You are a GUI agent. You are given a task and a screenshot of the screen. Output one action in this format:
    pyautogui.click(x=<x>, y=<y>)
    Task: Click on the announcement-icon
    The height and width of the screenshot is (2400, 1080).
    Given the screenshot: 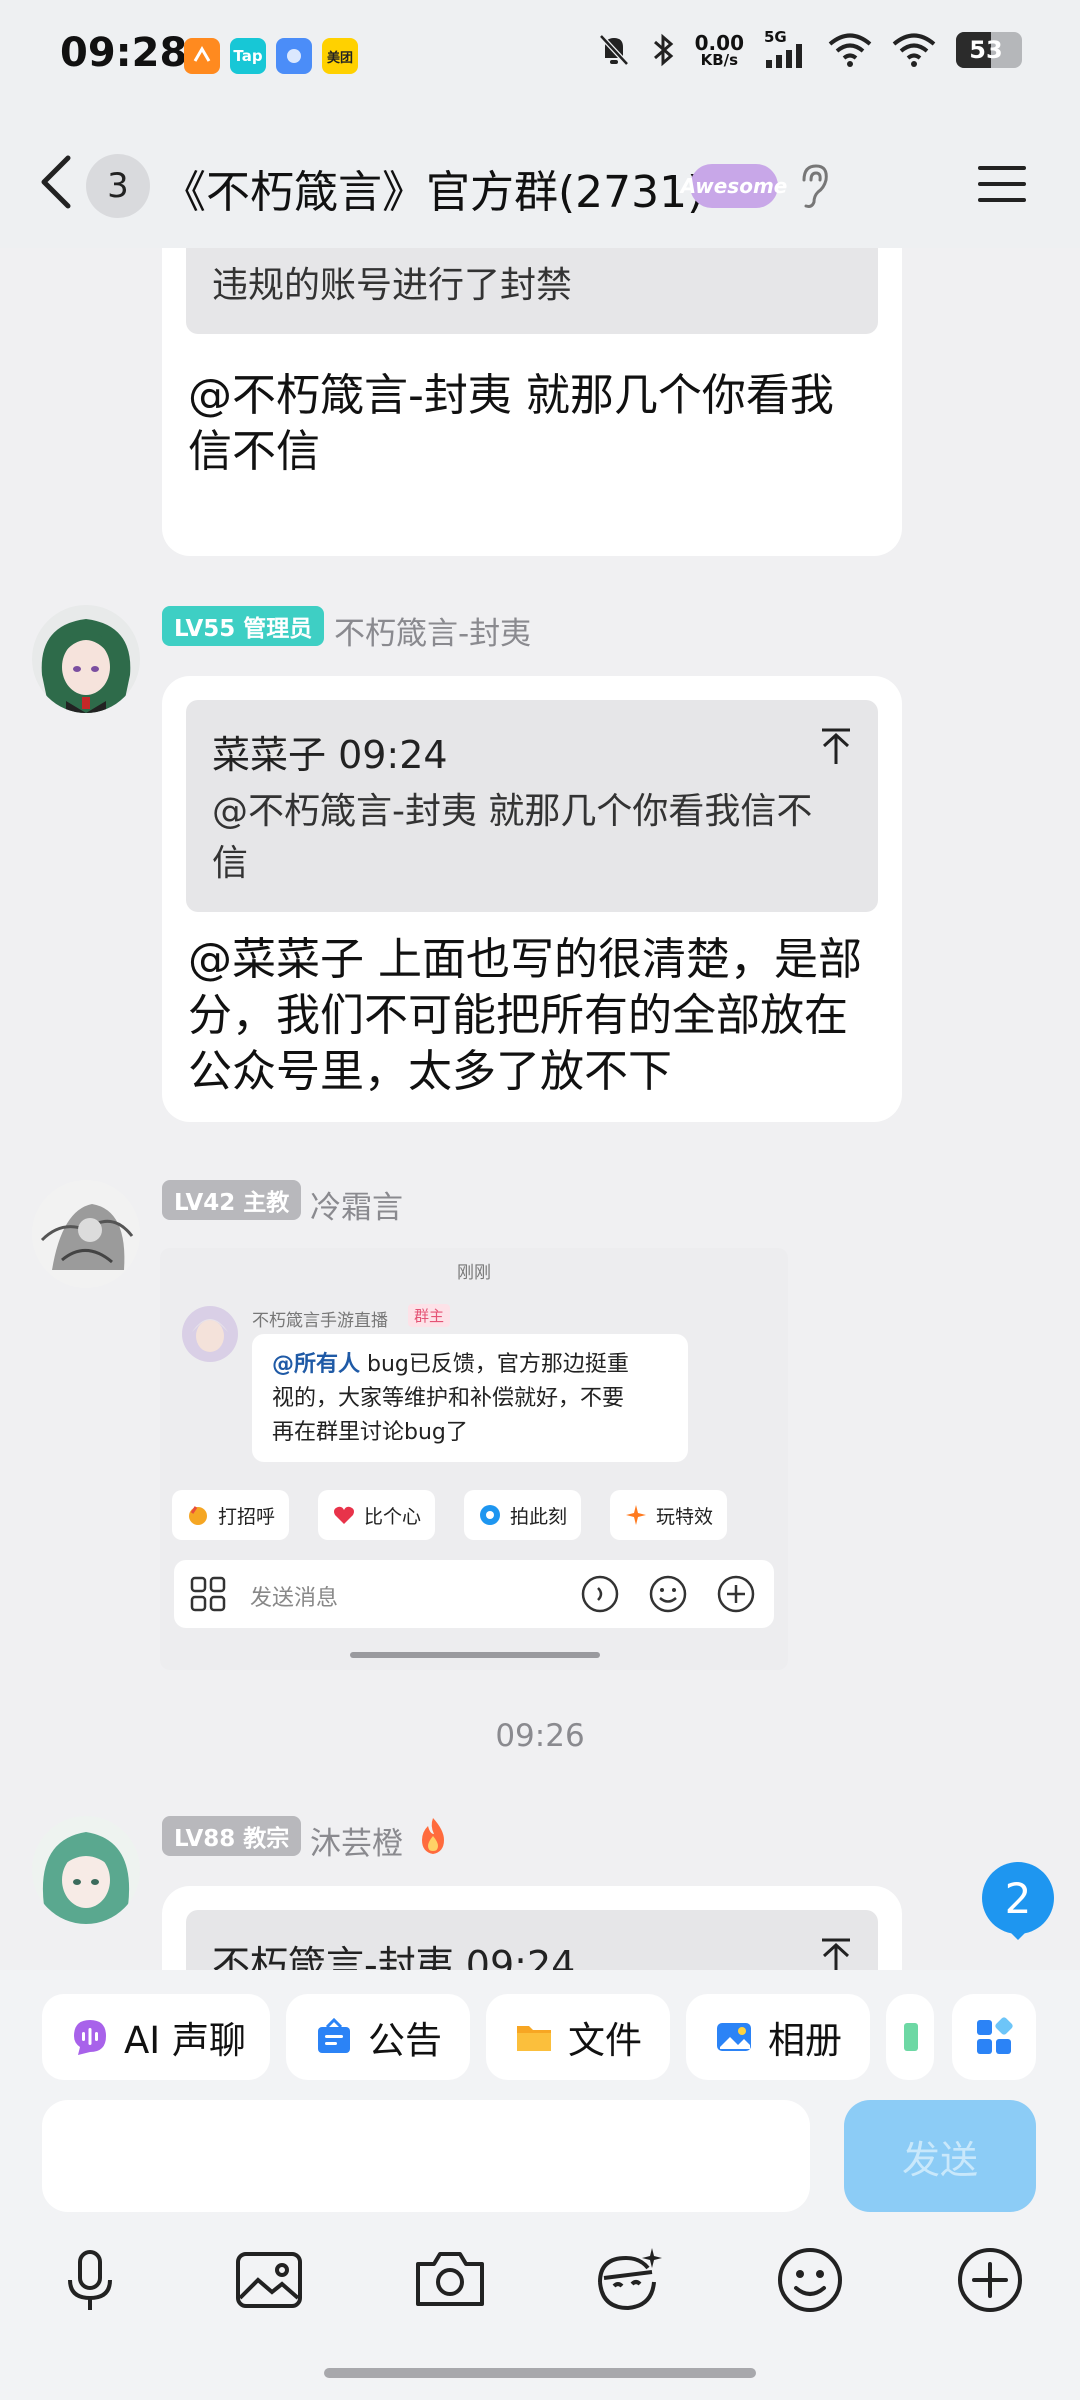 What is the action you would take?
    pyautogui.click(x=334, y=2035)
    